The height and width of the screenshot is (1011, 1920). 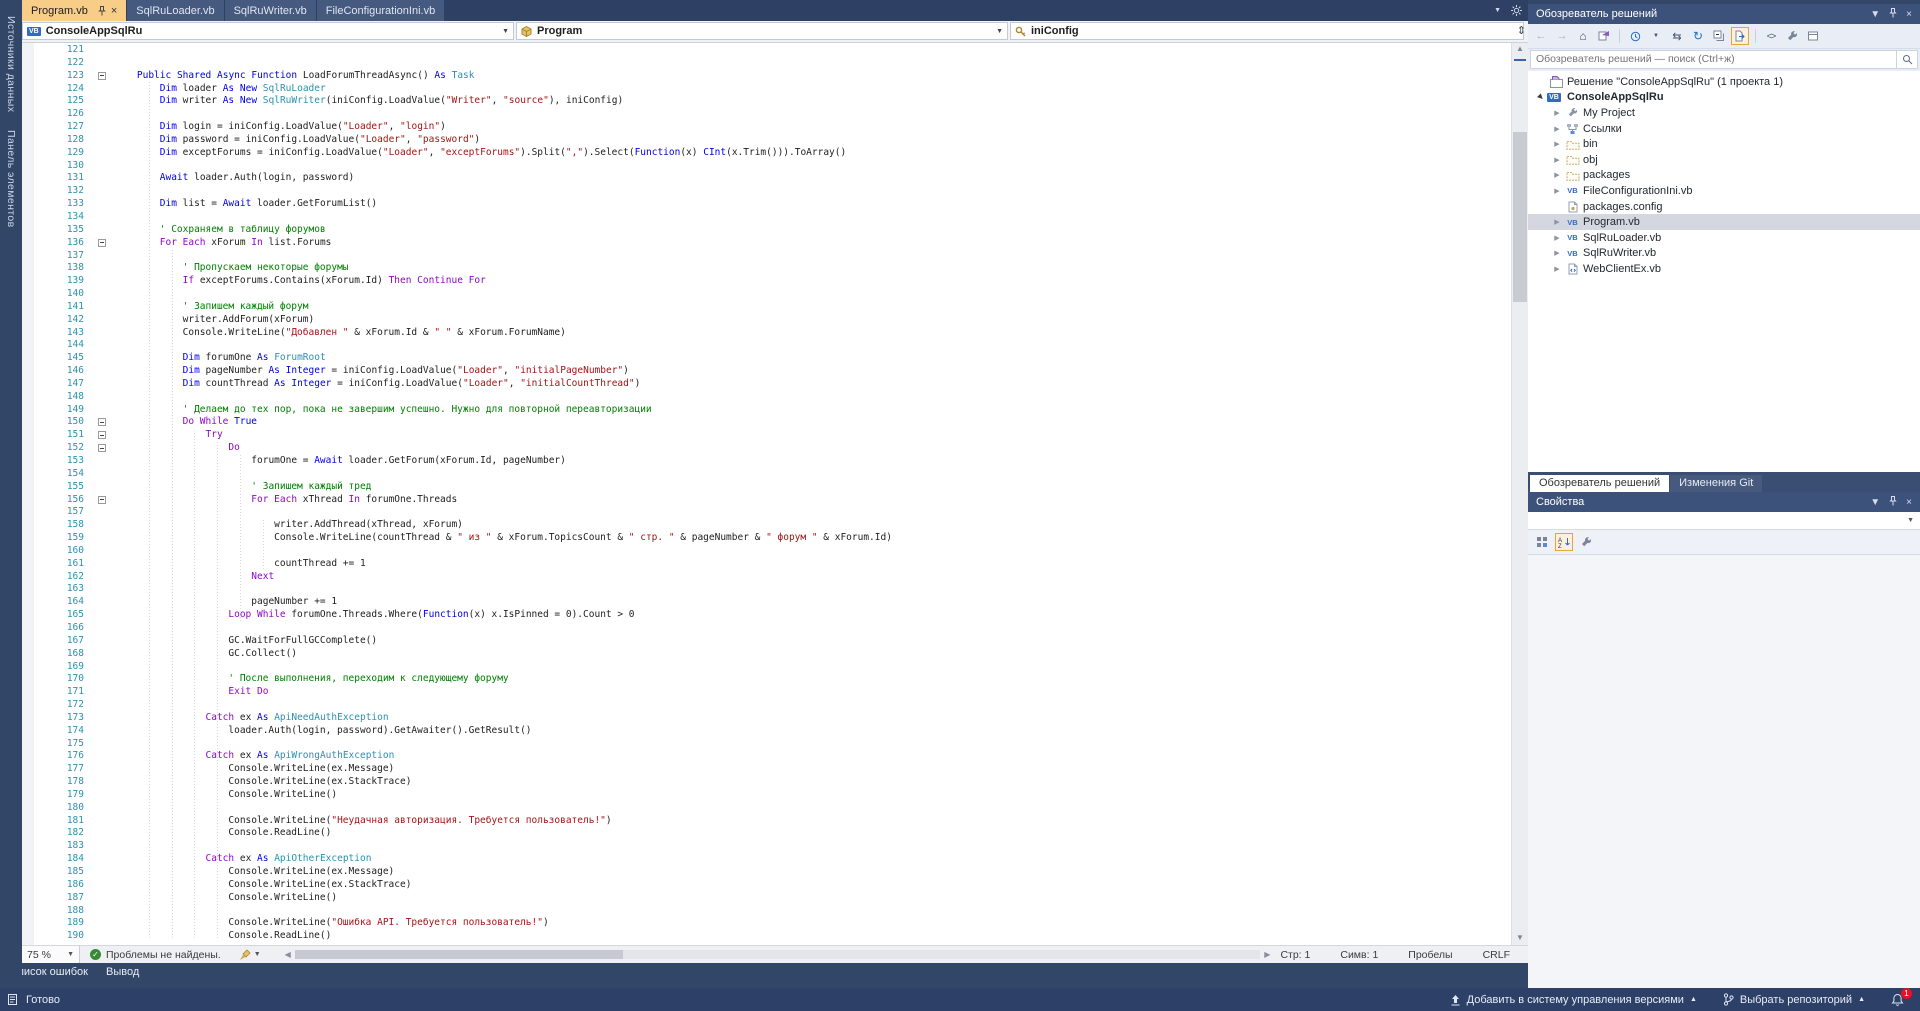 I want to click on code-line: 162 Next, so click(x=772, y=577).